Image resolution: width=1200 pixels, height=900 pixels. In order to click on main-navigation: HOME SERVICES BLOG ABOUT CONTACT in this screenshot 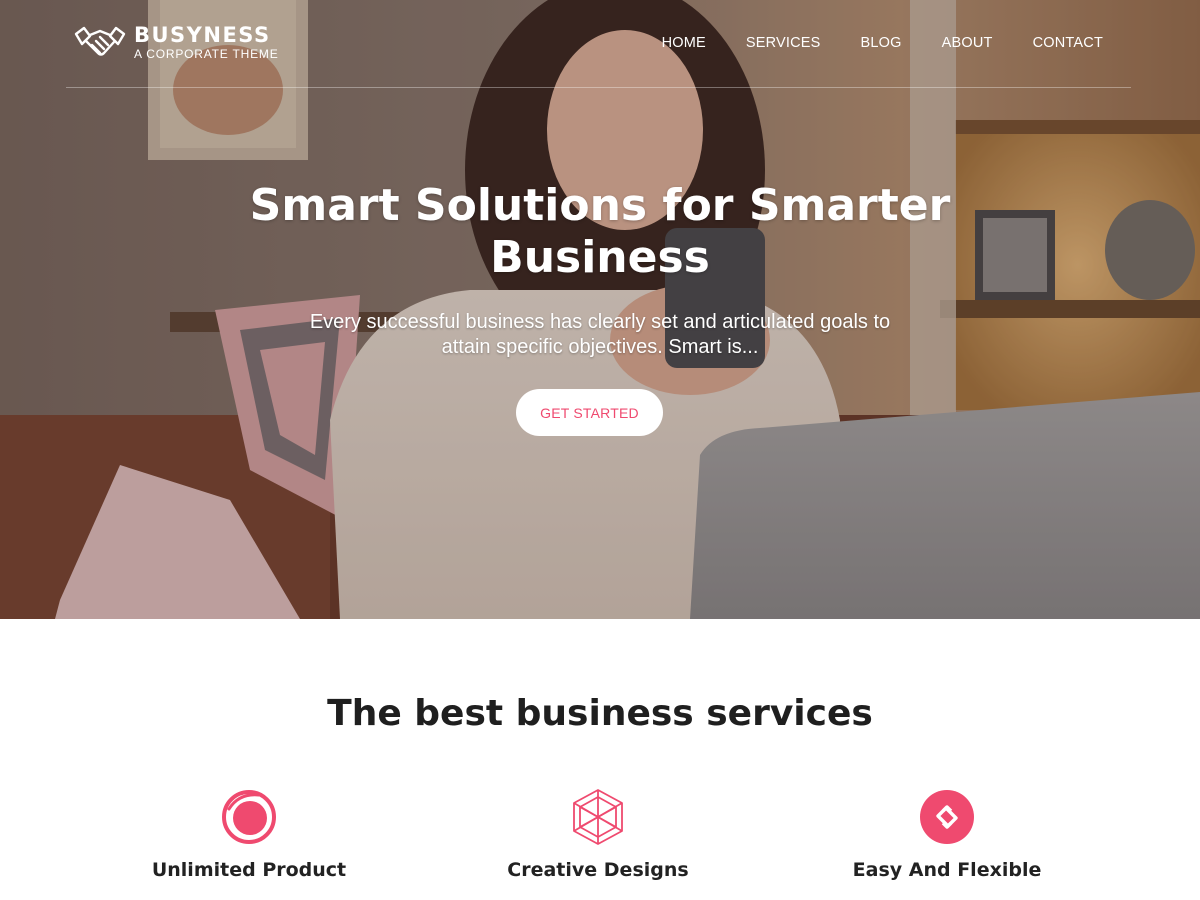, I will do `click(882, 43)`.